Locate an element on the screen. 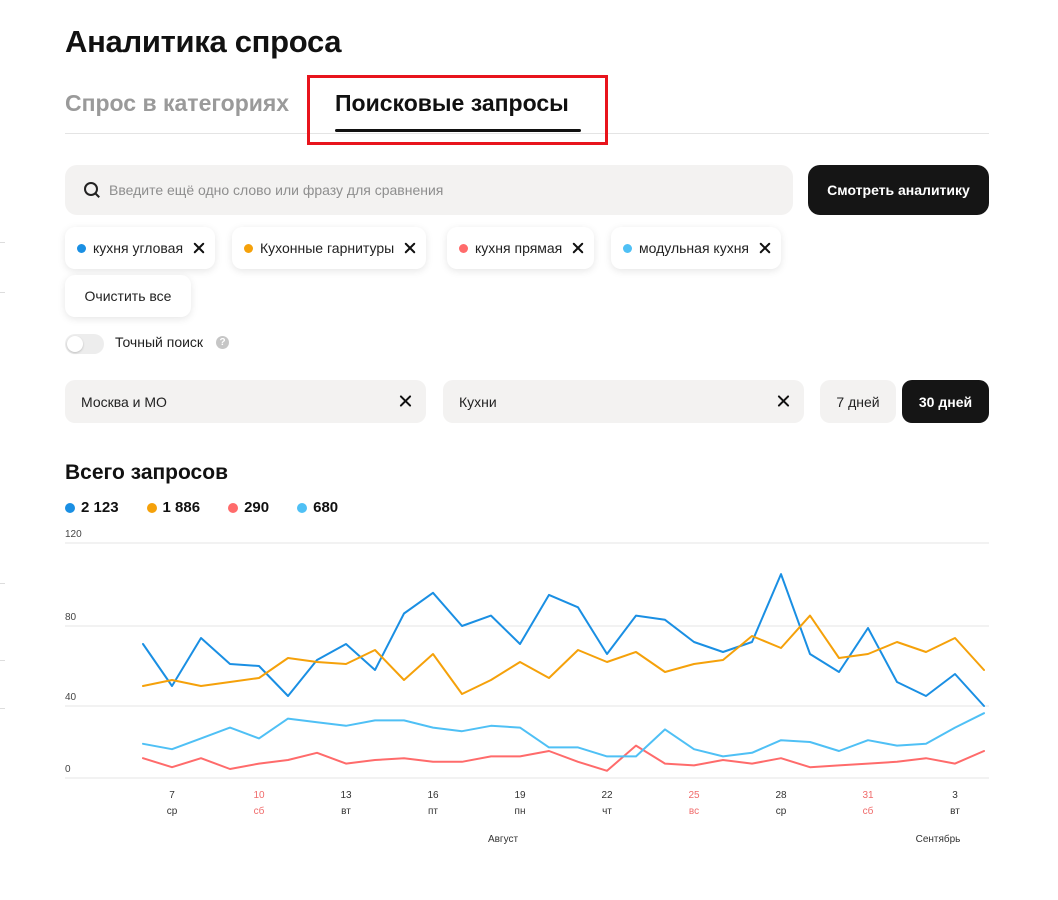  legend-total: 290 is located at coordinates (257, 507).